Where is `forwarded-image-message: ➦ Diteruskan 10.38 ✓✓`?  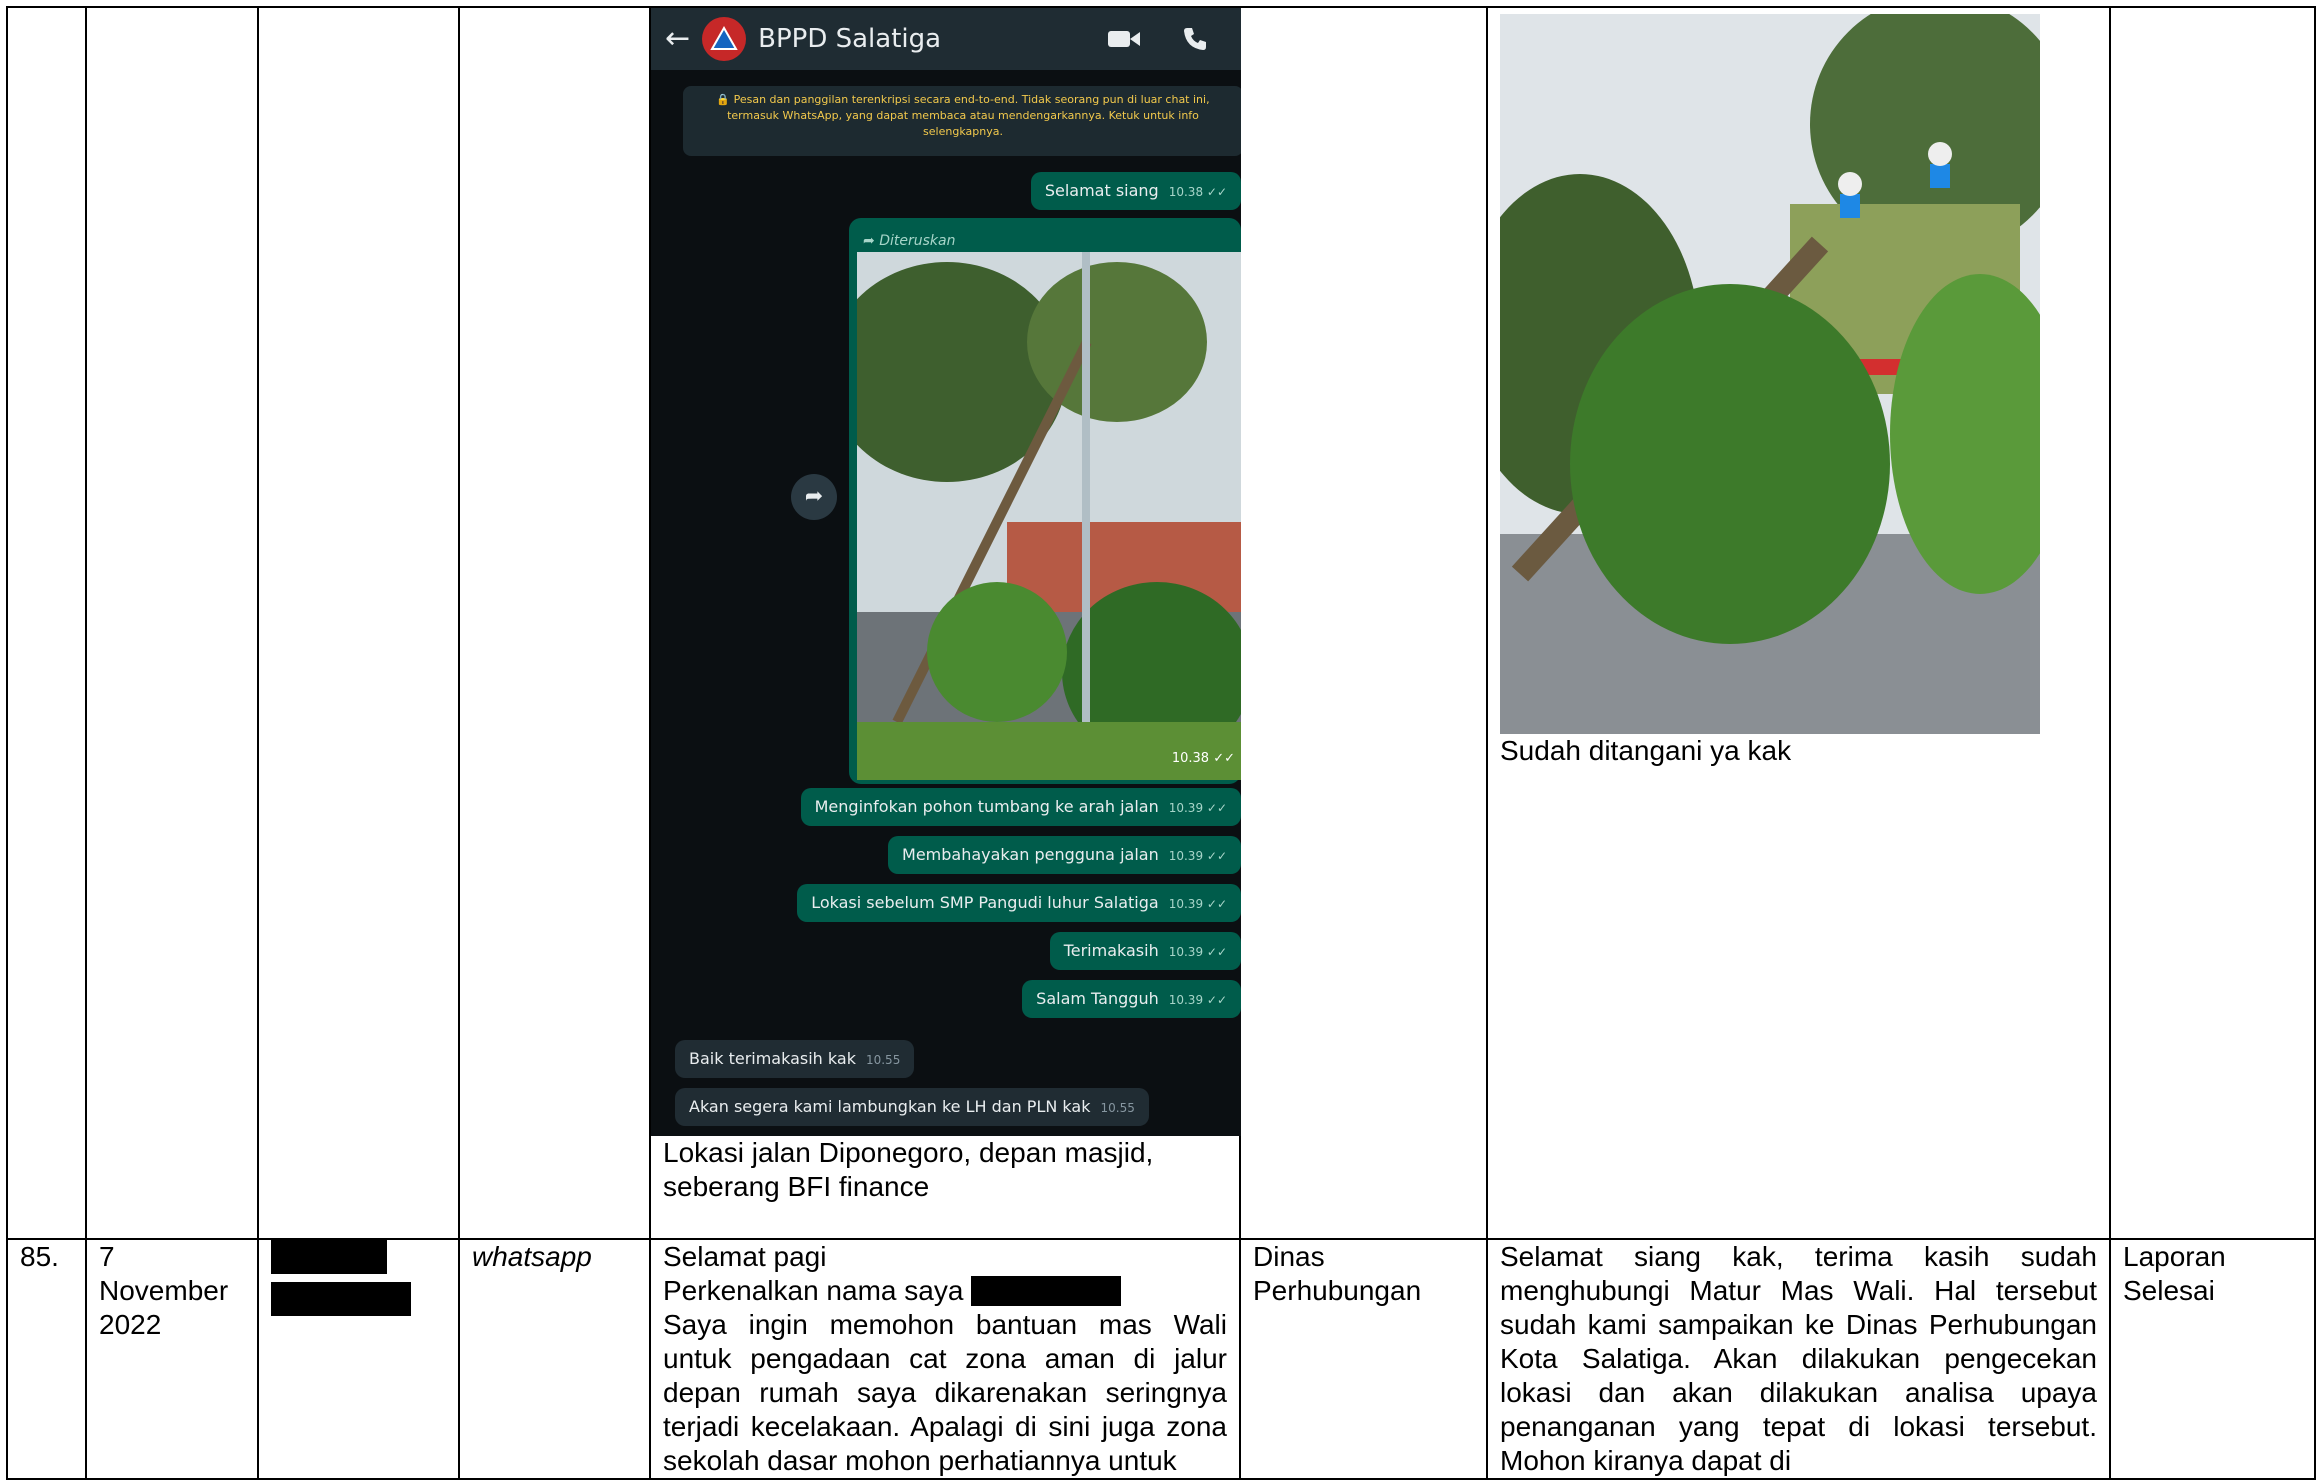 forwarded-image-message: ➦ Diteruskan 10.38 ✓✓ is located at coordinates (1045, 501).